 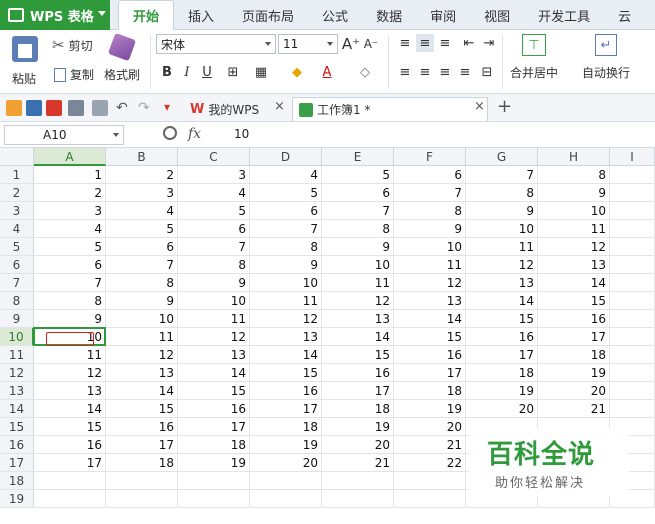 What do you see at coordinates (405, 72) in the screenshot?
I see `align-left-icon: ≡` at bounding box center [405, 72].